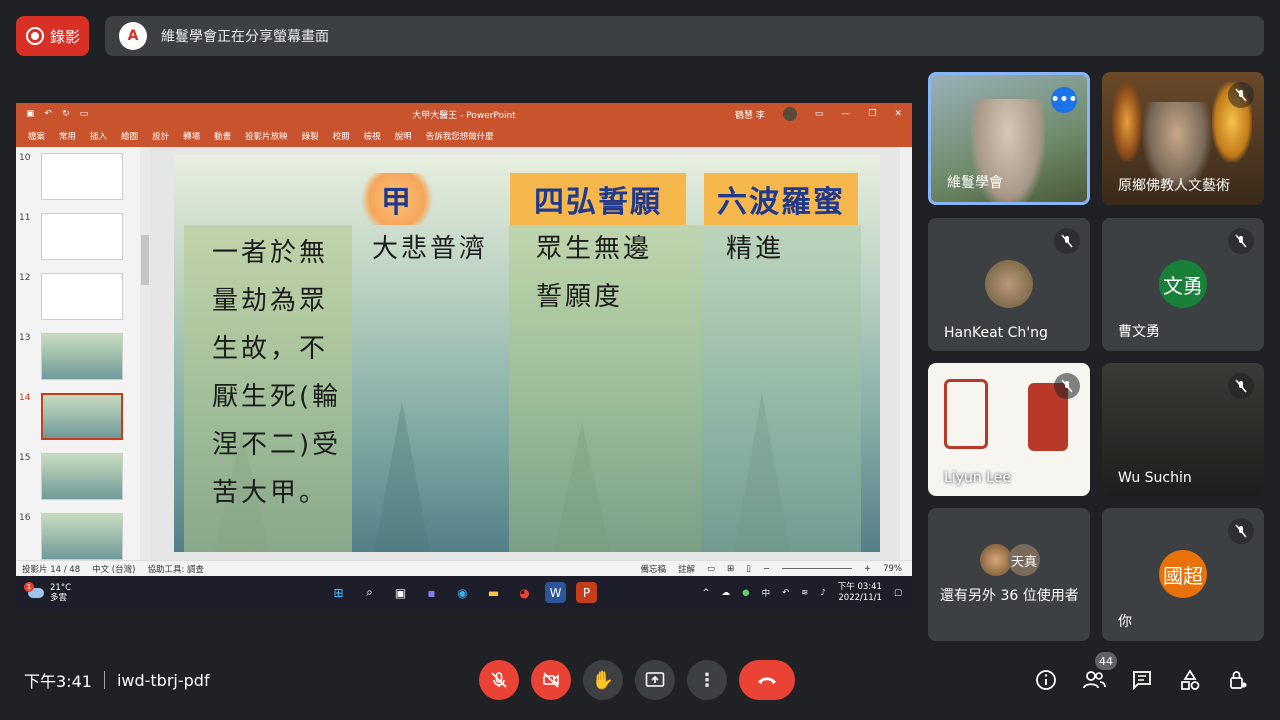 The image size is (1280, 720). What do you see at coordinates (493, 592) in the screenshot?
I see `file-explorer-icon: ▬` at bounding box center [493, 592].